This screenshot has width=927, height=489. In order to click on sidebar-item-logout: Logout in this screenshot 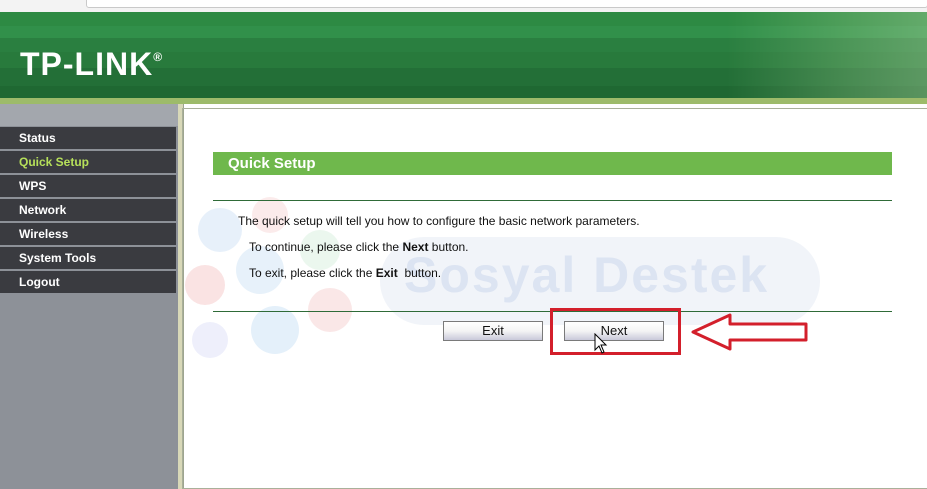, I will do `click(88, 282)`.